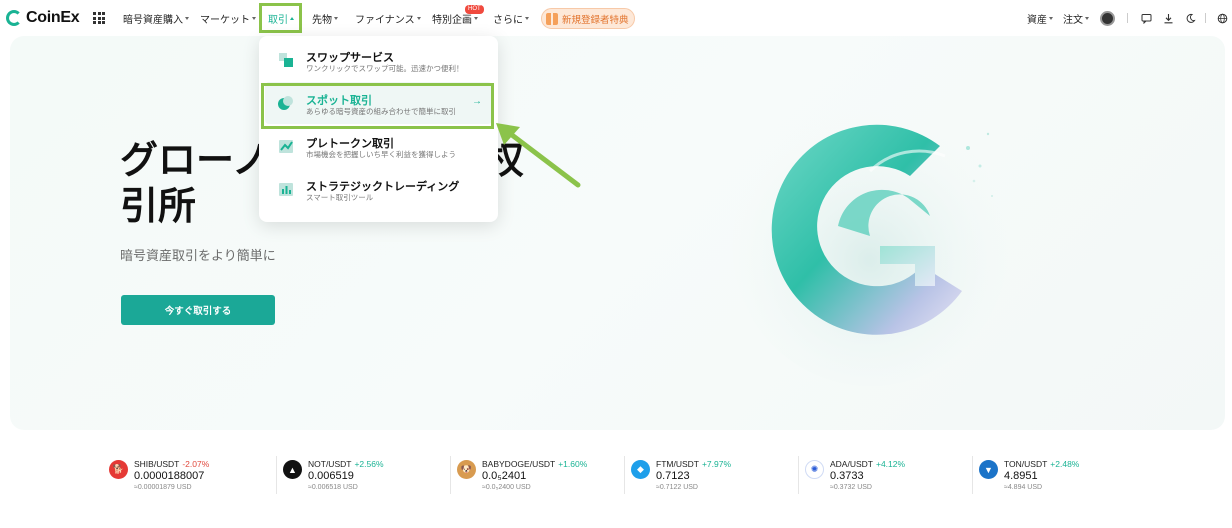  What do you see at coordinates (385, 20) in the screenshot?
I see `nav-finance-label: ファイナンス` at bounding box center [385, 20].